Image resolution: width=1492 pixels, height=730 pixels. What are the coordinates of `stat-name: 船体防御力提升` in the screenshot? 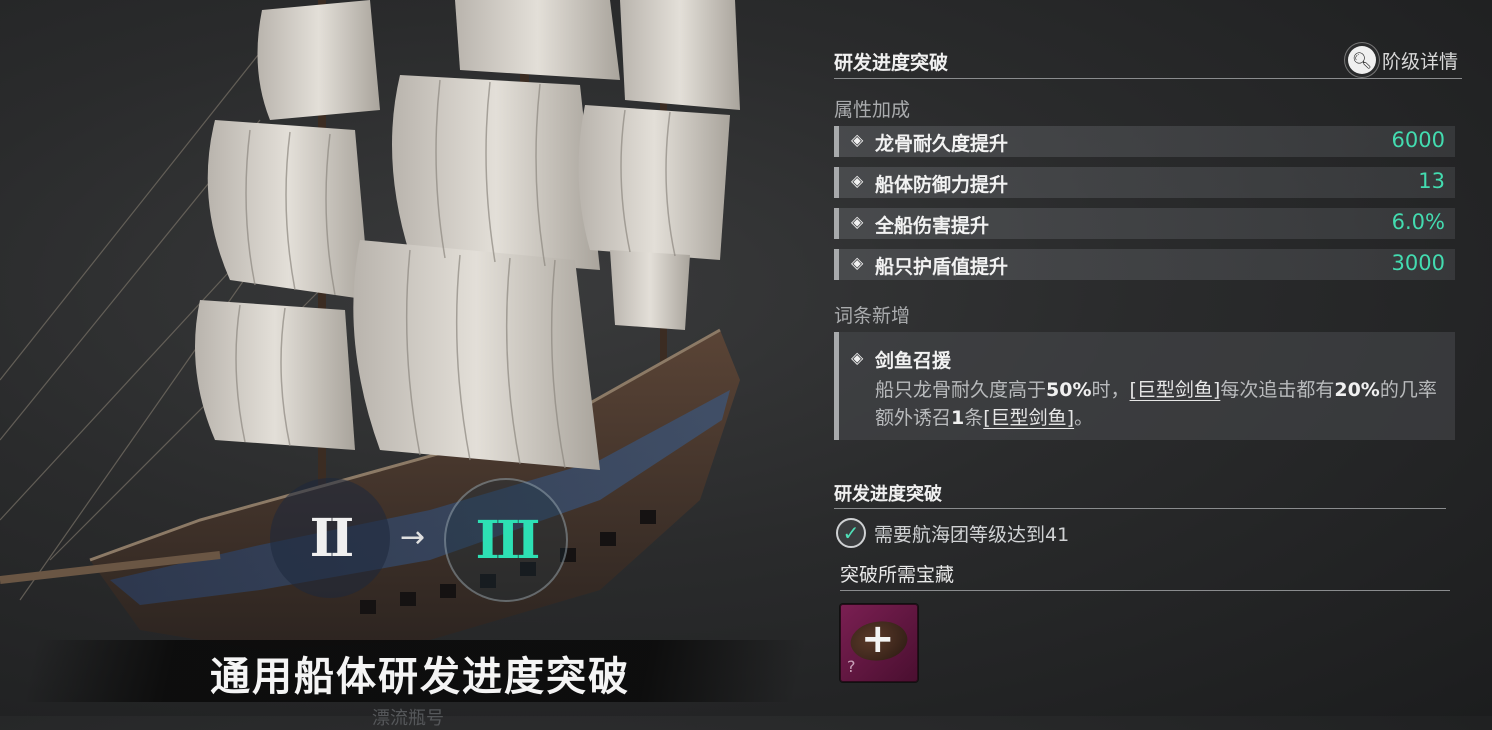 It's located at (942, 185).